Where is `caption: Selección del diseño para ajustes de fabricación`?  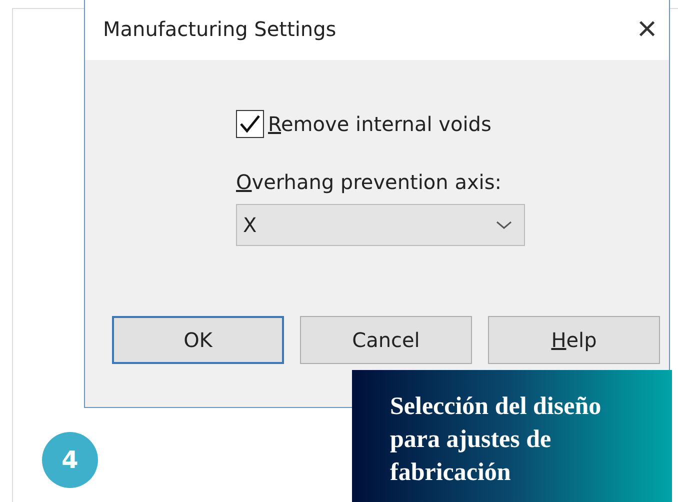 caption: Selección del diseño para ajustes de fabricación is located at coordinates (512, 436).